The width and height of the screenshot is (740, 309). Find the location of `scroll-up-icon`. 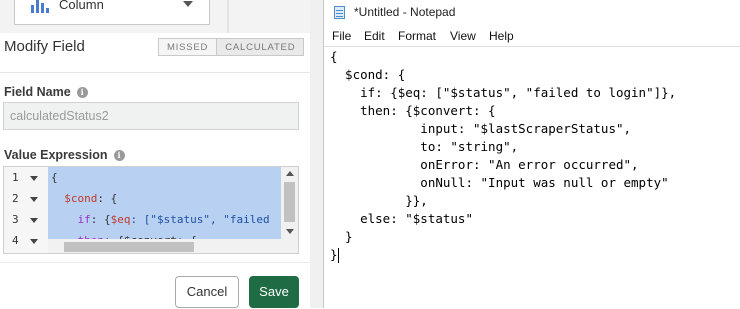

scroll-up-icon is located at coordinates (290, 173).